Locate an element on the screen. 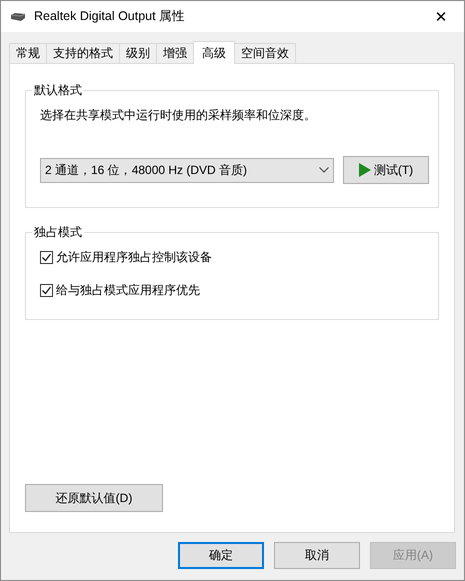  description-text: 选择在共享模式中运行时使用的采样频率和位深度。 is located at coordinates (178, 115).